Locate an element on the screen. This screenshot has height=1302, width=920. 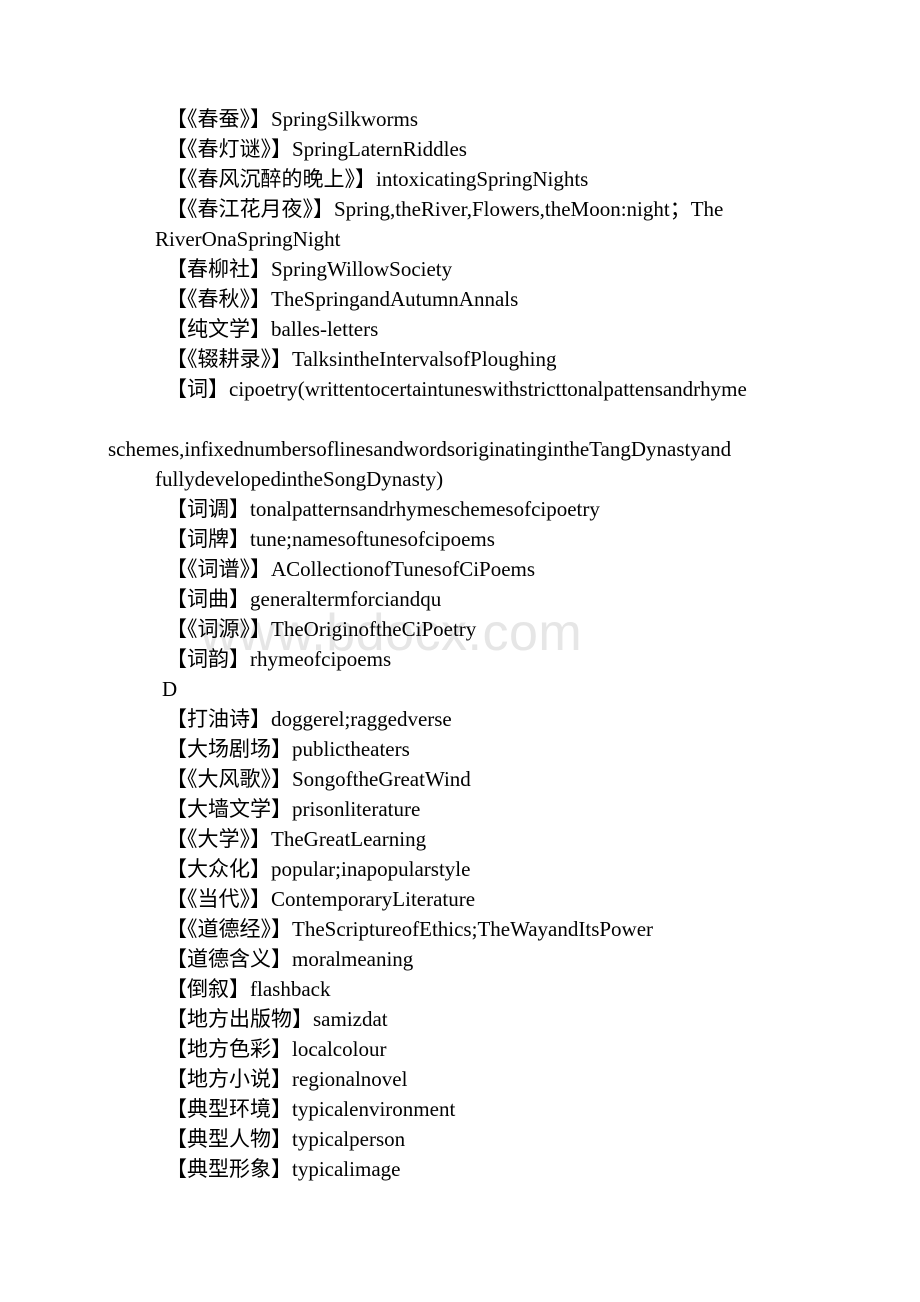
dictionary-entry-line: 【典型环境】typicalenvironment is located at coordinates (311, 1109).